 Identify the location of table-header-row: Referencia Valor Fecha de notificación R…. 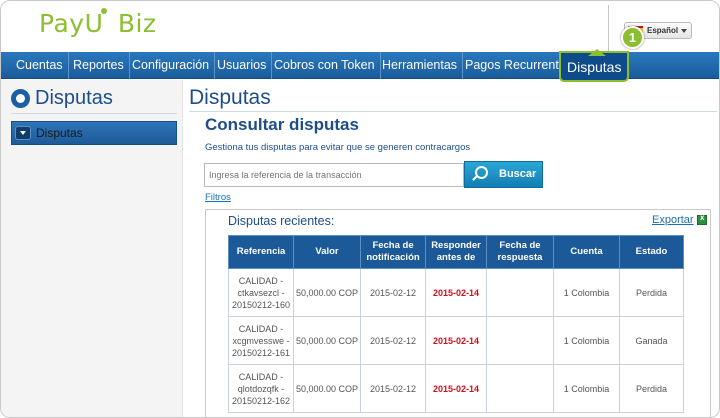
(456, 252).